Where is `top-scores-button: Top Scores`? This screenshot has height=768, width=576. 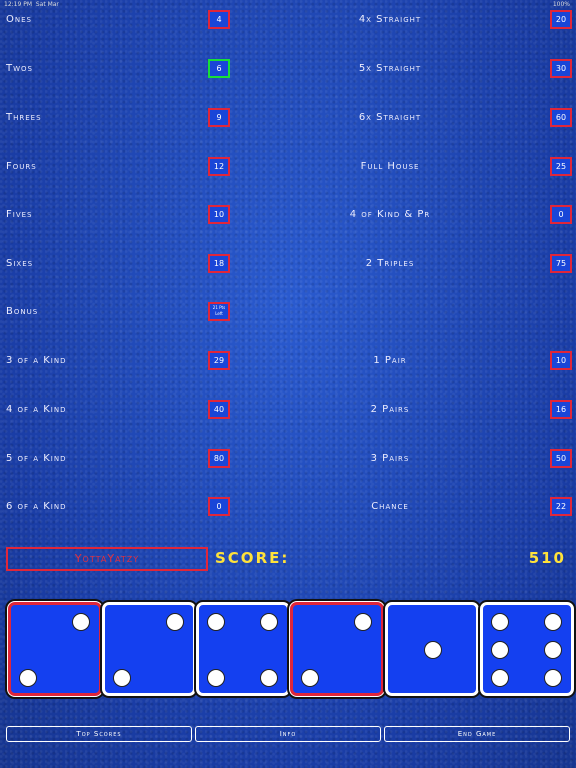 top-scores-button: Top Scores is located at coordinates (99, 734).